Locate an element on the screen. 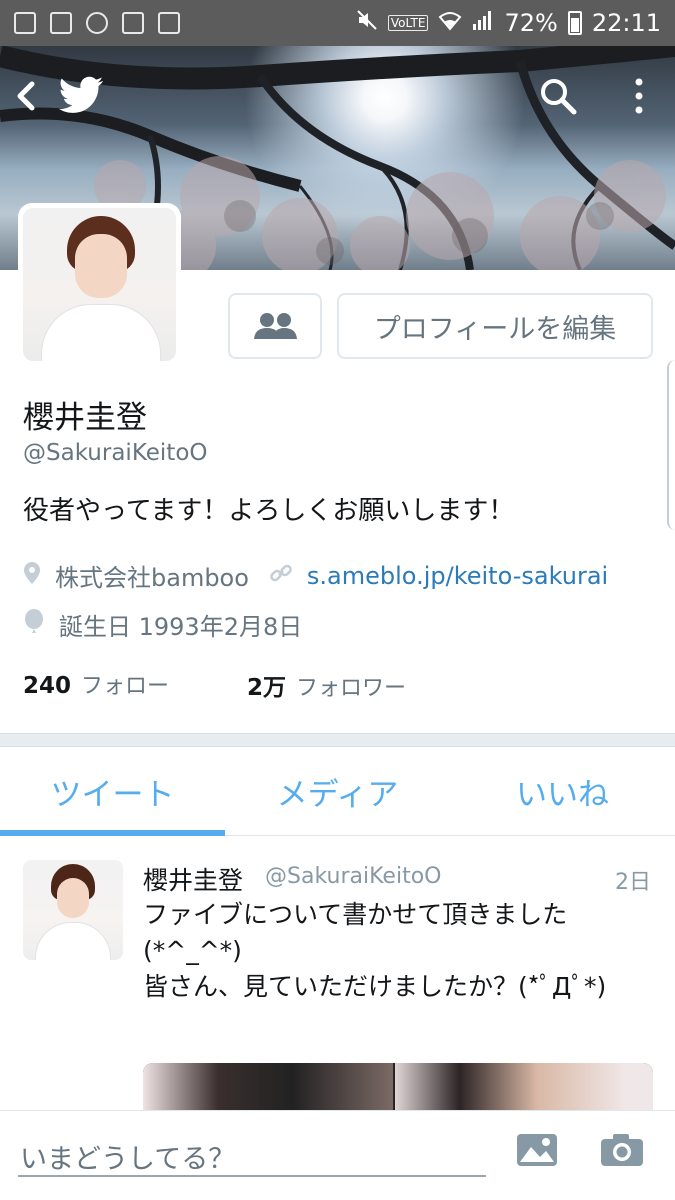 This screenshot has width=675, height=1200. battery-icon is located at coordinates (574, 23).